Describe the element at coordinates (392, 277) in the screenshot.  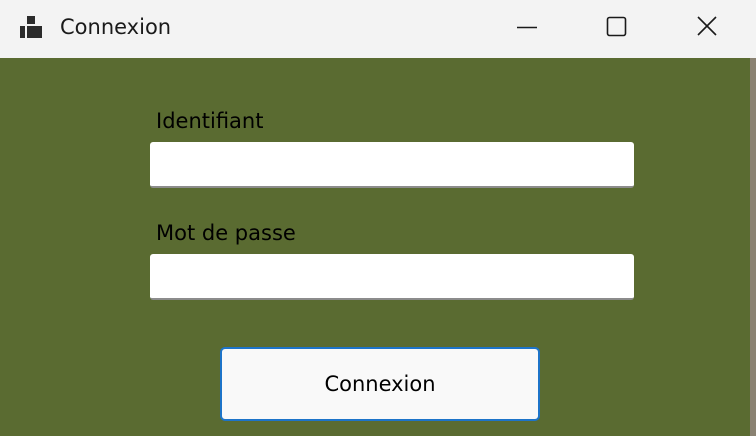
I see `password-input` at that location.